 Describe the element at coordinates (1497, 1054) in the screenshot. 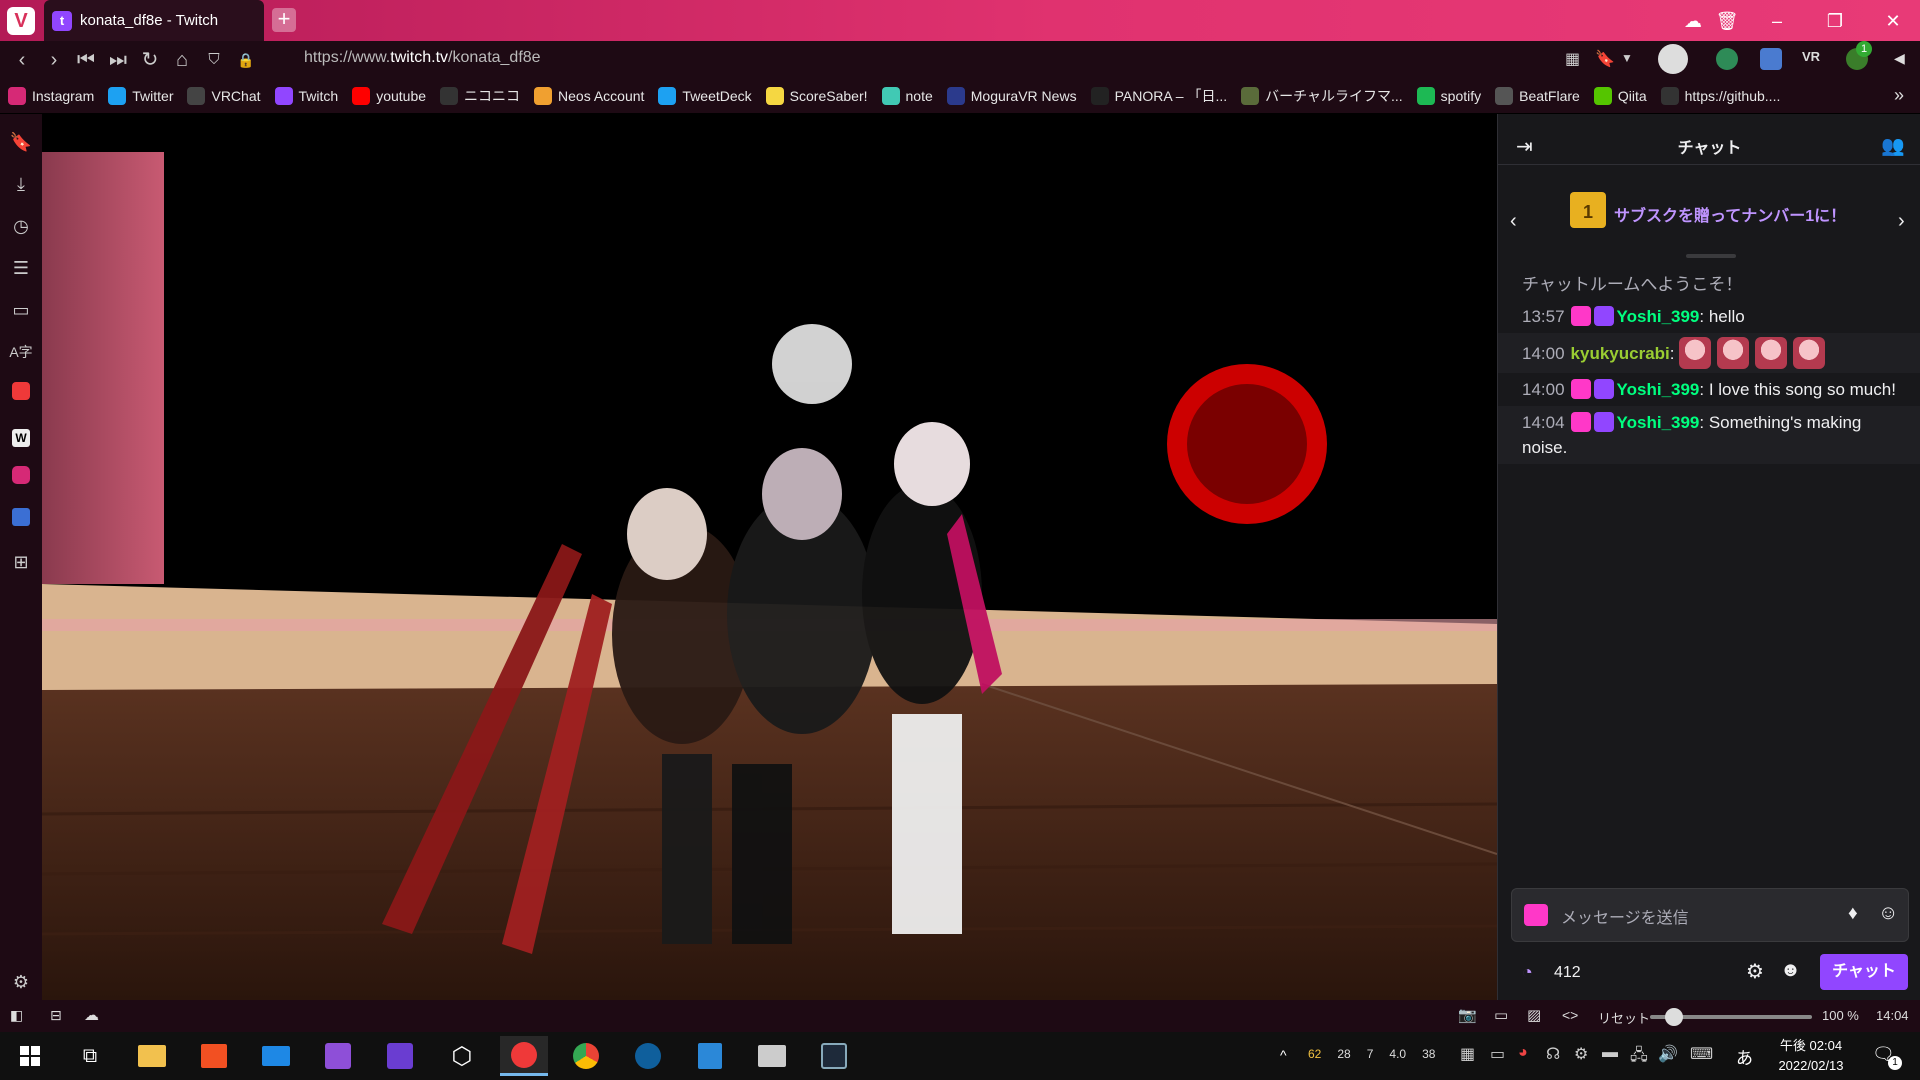

I see `tray-monitor-icon: ▭` at that location.